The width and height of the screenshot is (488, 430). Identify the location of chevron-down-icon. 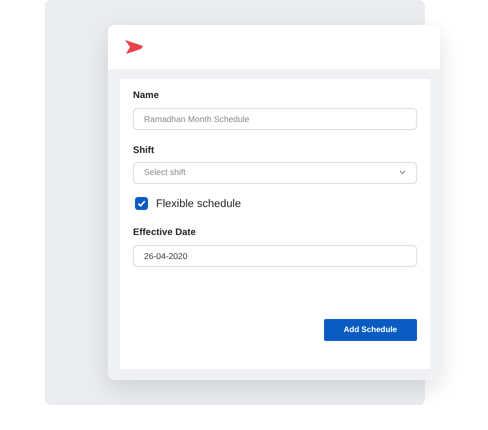
(402, 172).